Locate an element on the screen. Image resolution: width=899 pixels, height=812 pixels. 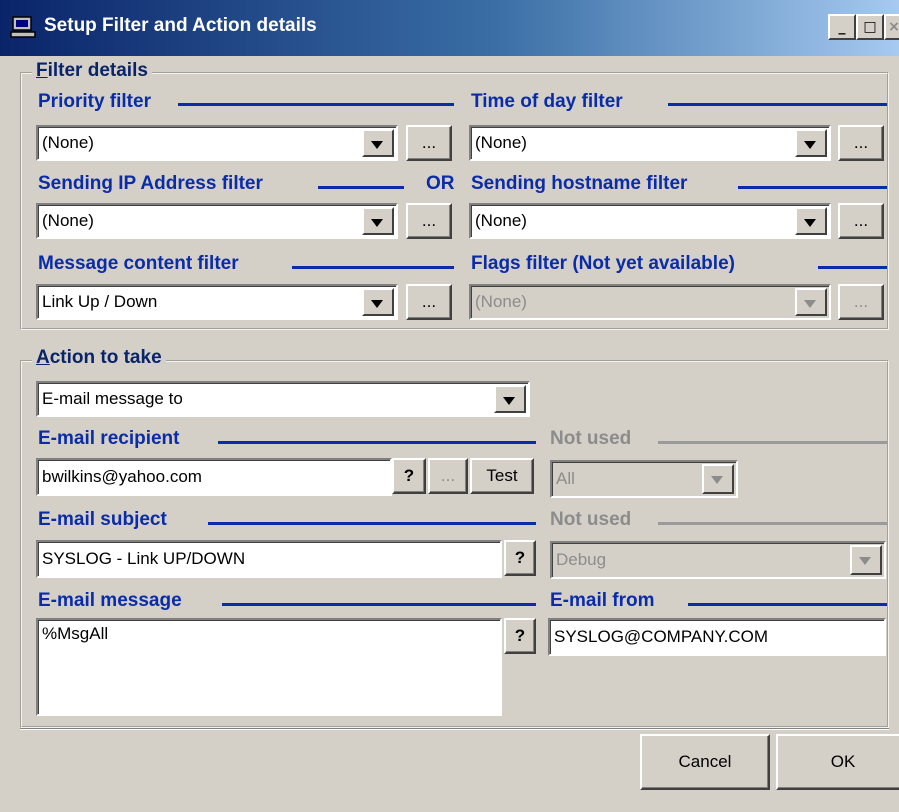
sending-ip-filter-label: Sending IP Address filter is located at coordinates (150, 184).